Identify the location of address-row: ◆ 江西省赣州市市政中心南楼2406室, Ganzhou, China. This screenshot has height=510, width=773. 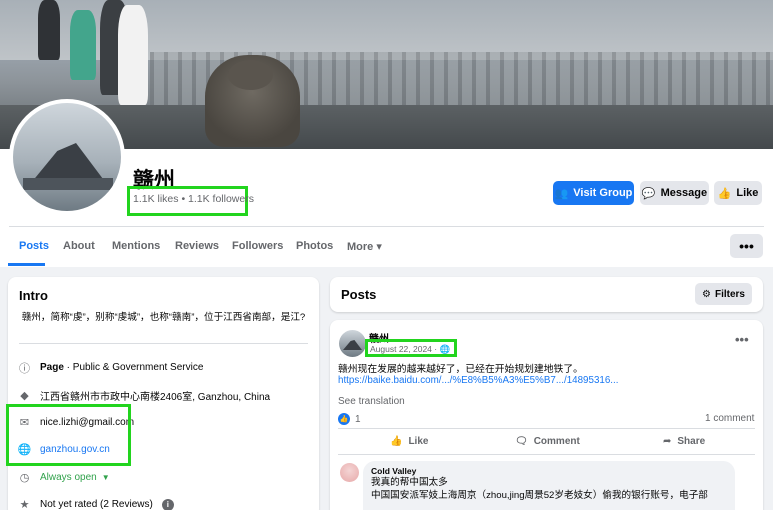
(144, 395).